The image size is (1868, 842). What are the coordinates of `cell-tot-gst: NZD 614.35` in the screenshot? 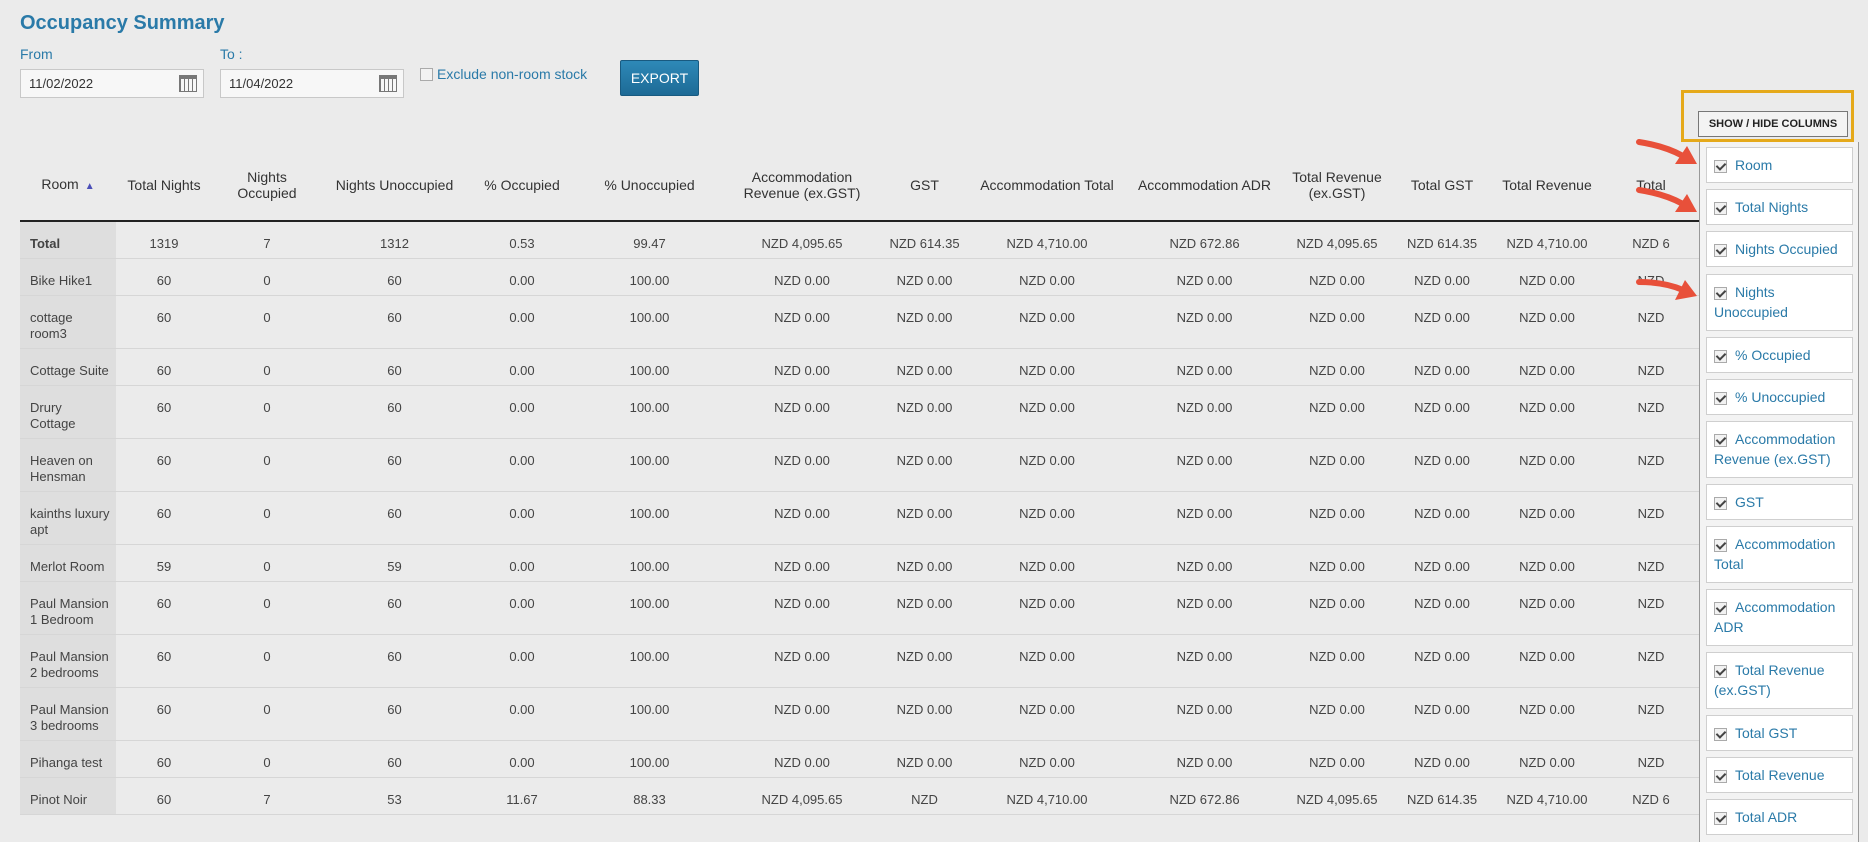 It's located at (1442, 240).